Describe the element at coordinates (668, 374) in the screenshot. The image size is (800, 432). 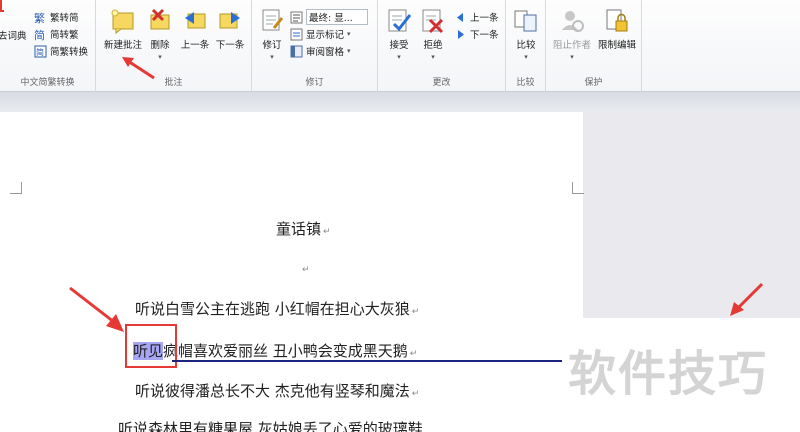
I see `watermark-text: 软件技巧` at that location.